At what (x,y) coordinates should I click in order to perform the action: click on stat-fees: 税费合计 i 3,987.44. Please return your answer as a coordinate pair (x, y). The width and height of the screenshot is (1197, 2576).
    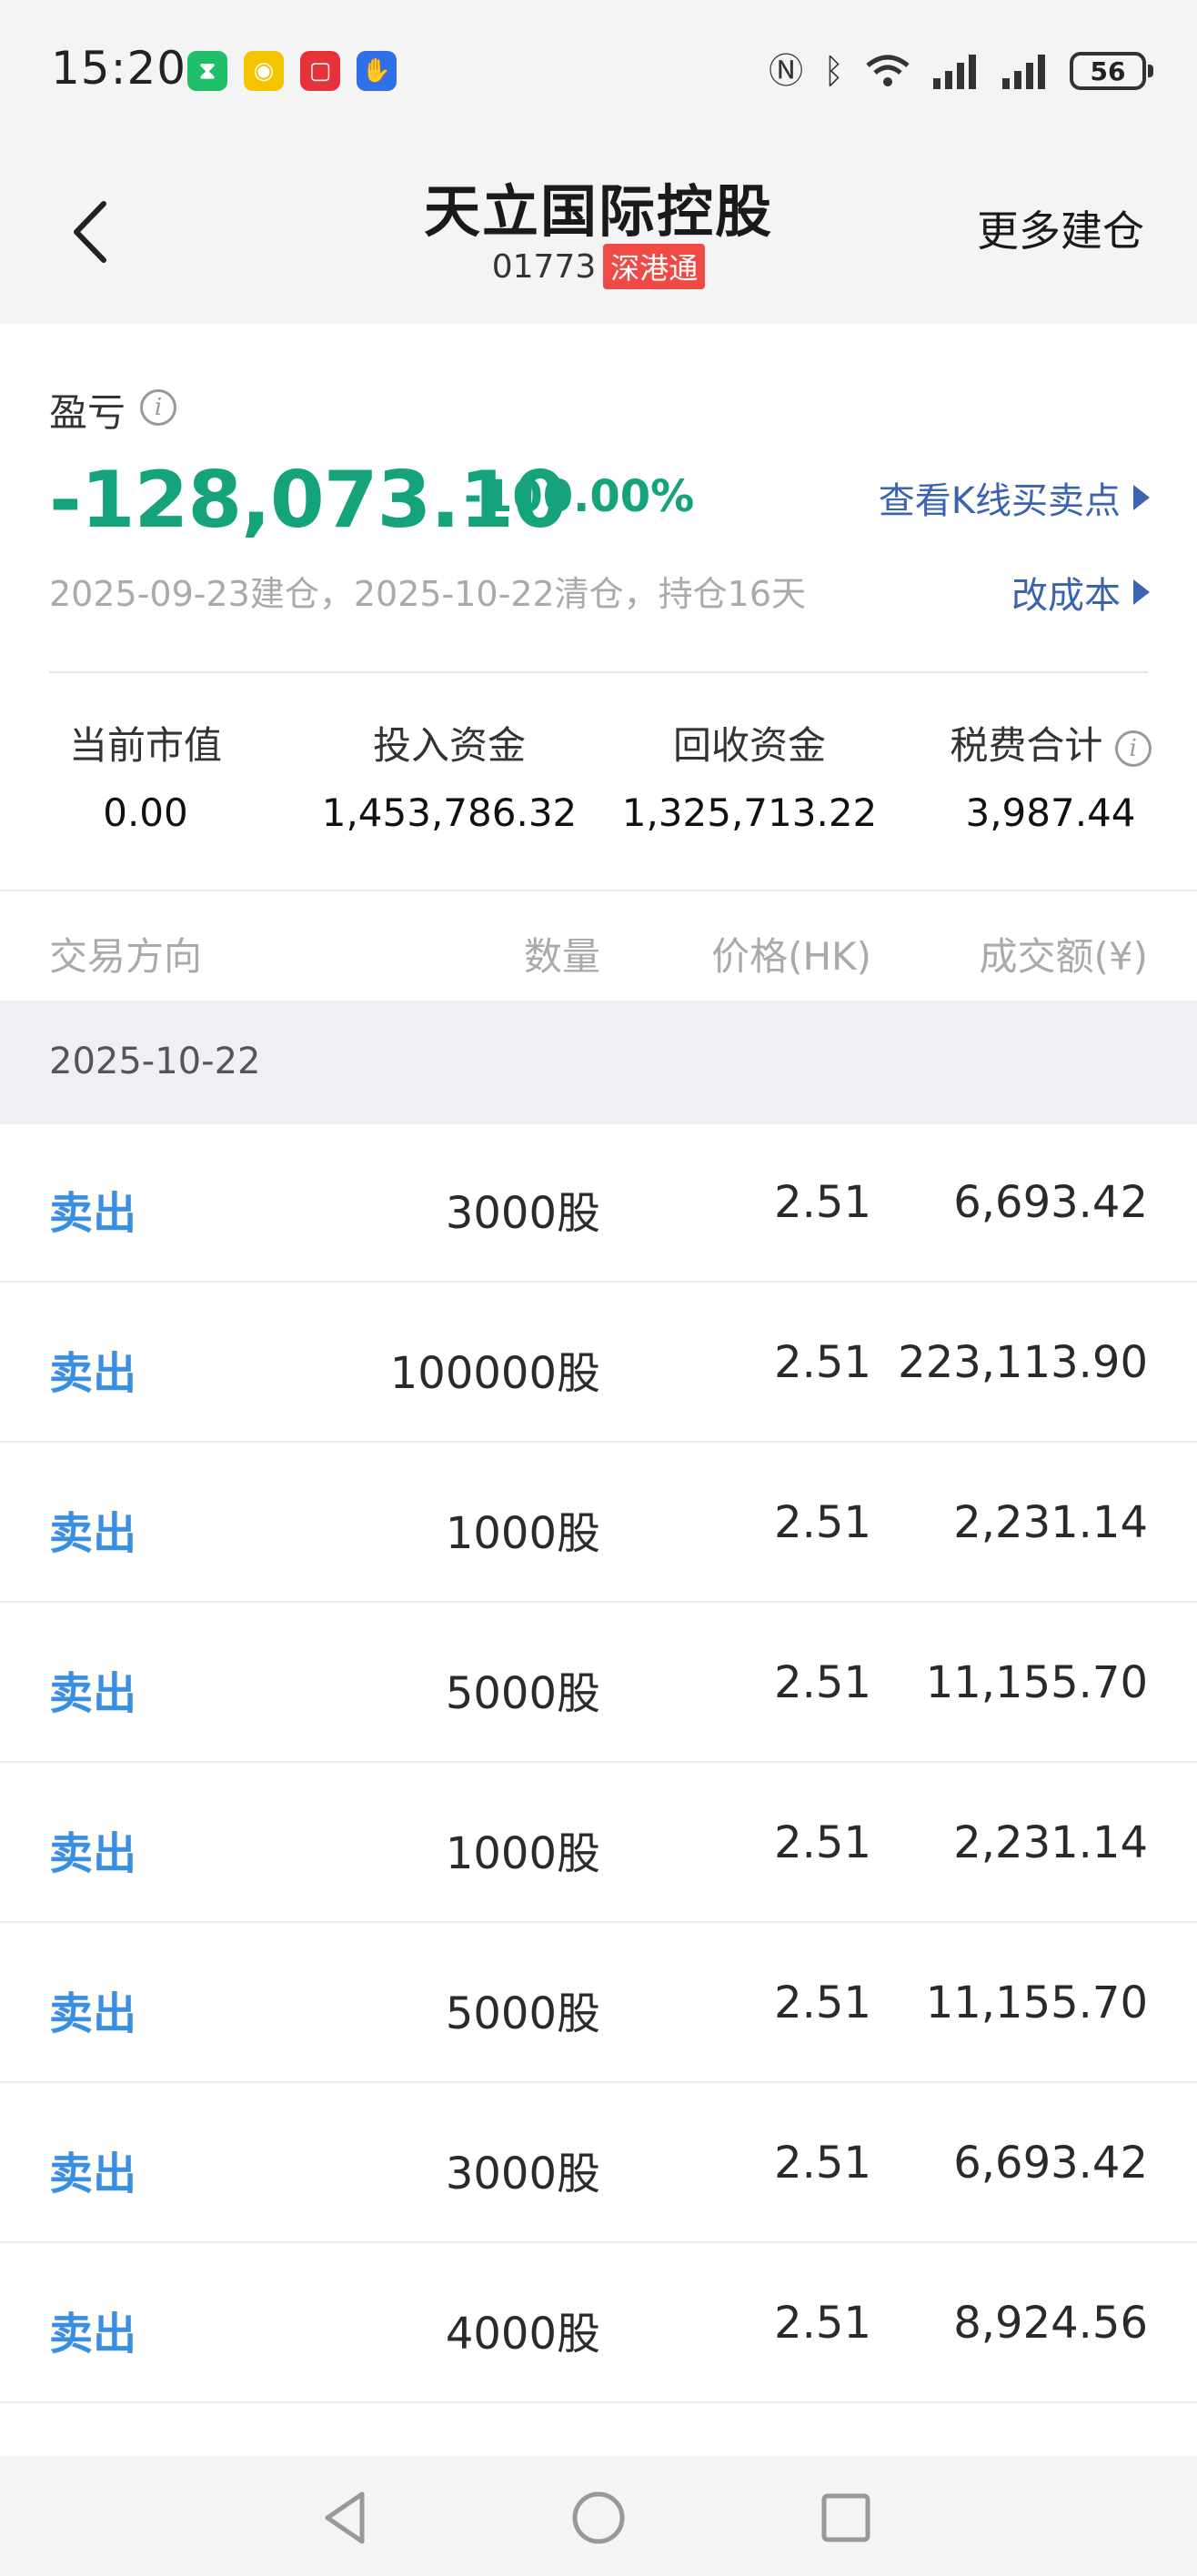
    Looking at the image, I should click on (1050, 775).